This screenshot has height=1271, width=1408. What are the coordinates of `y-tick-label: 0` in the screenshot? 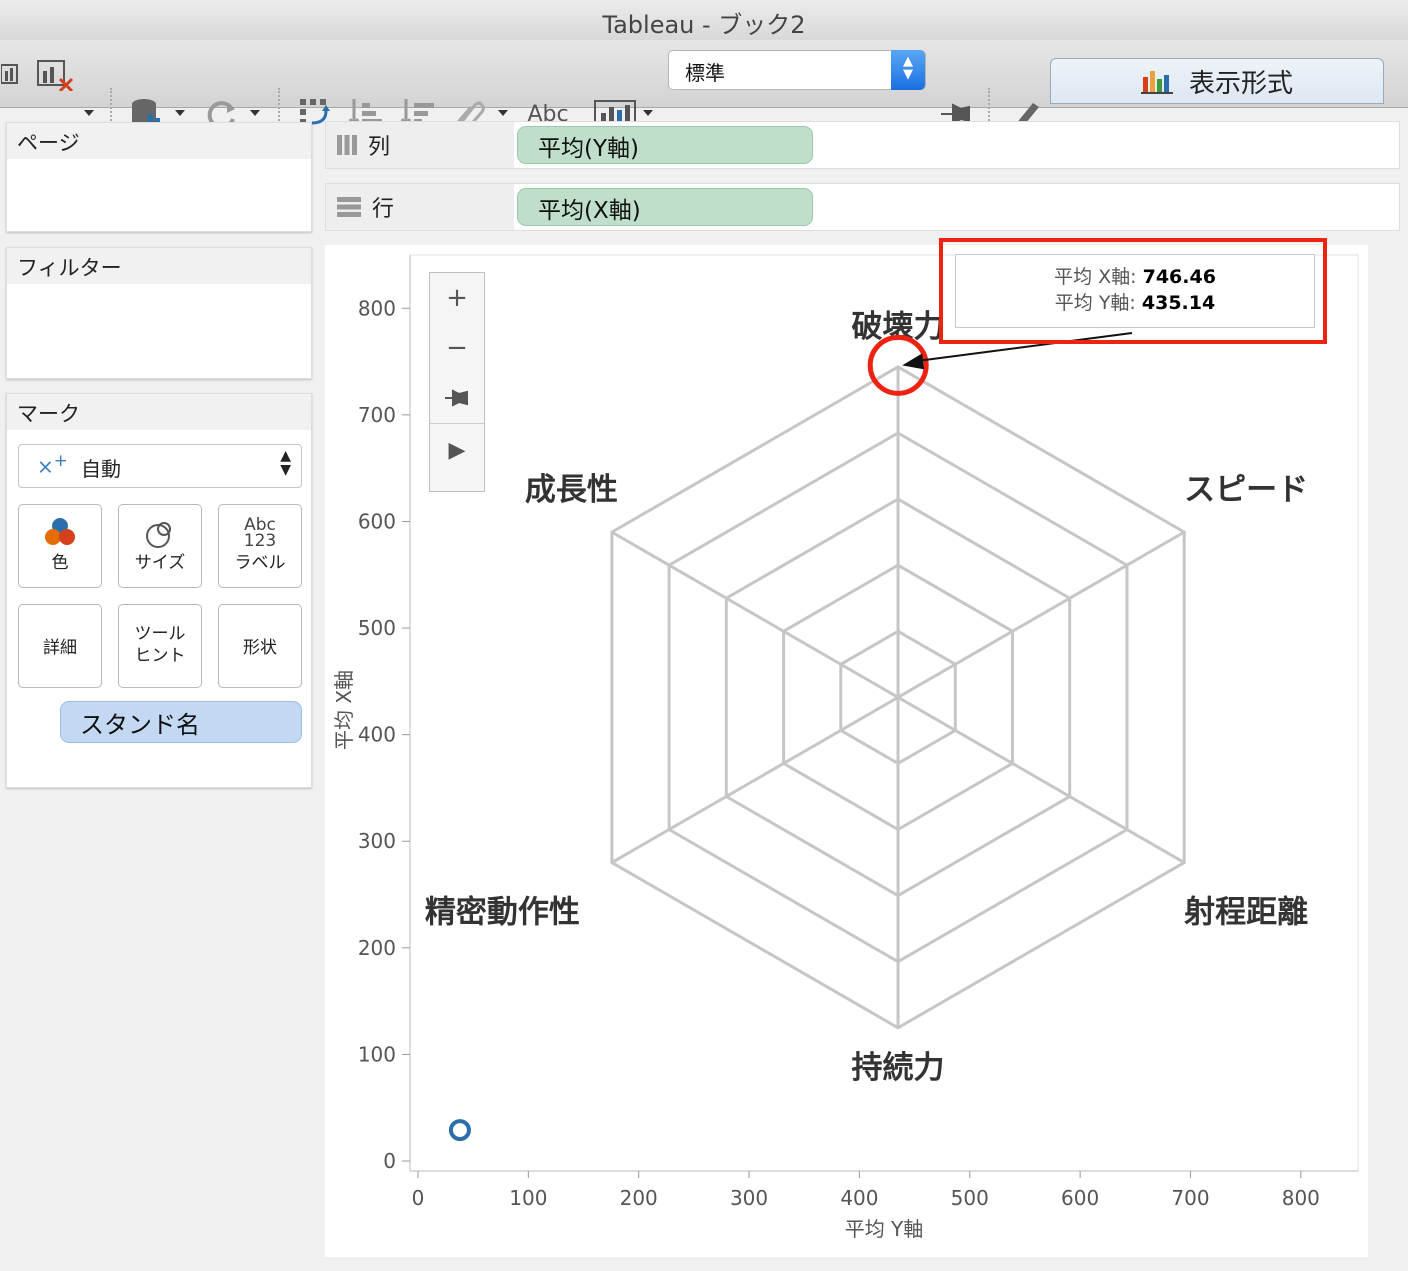 It's located at (389, 1161).